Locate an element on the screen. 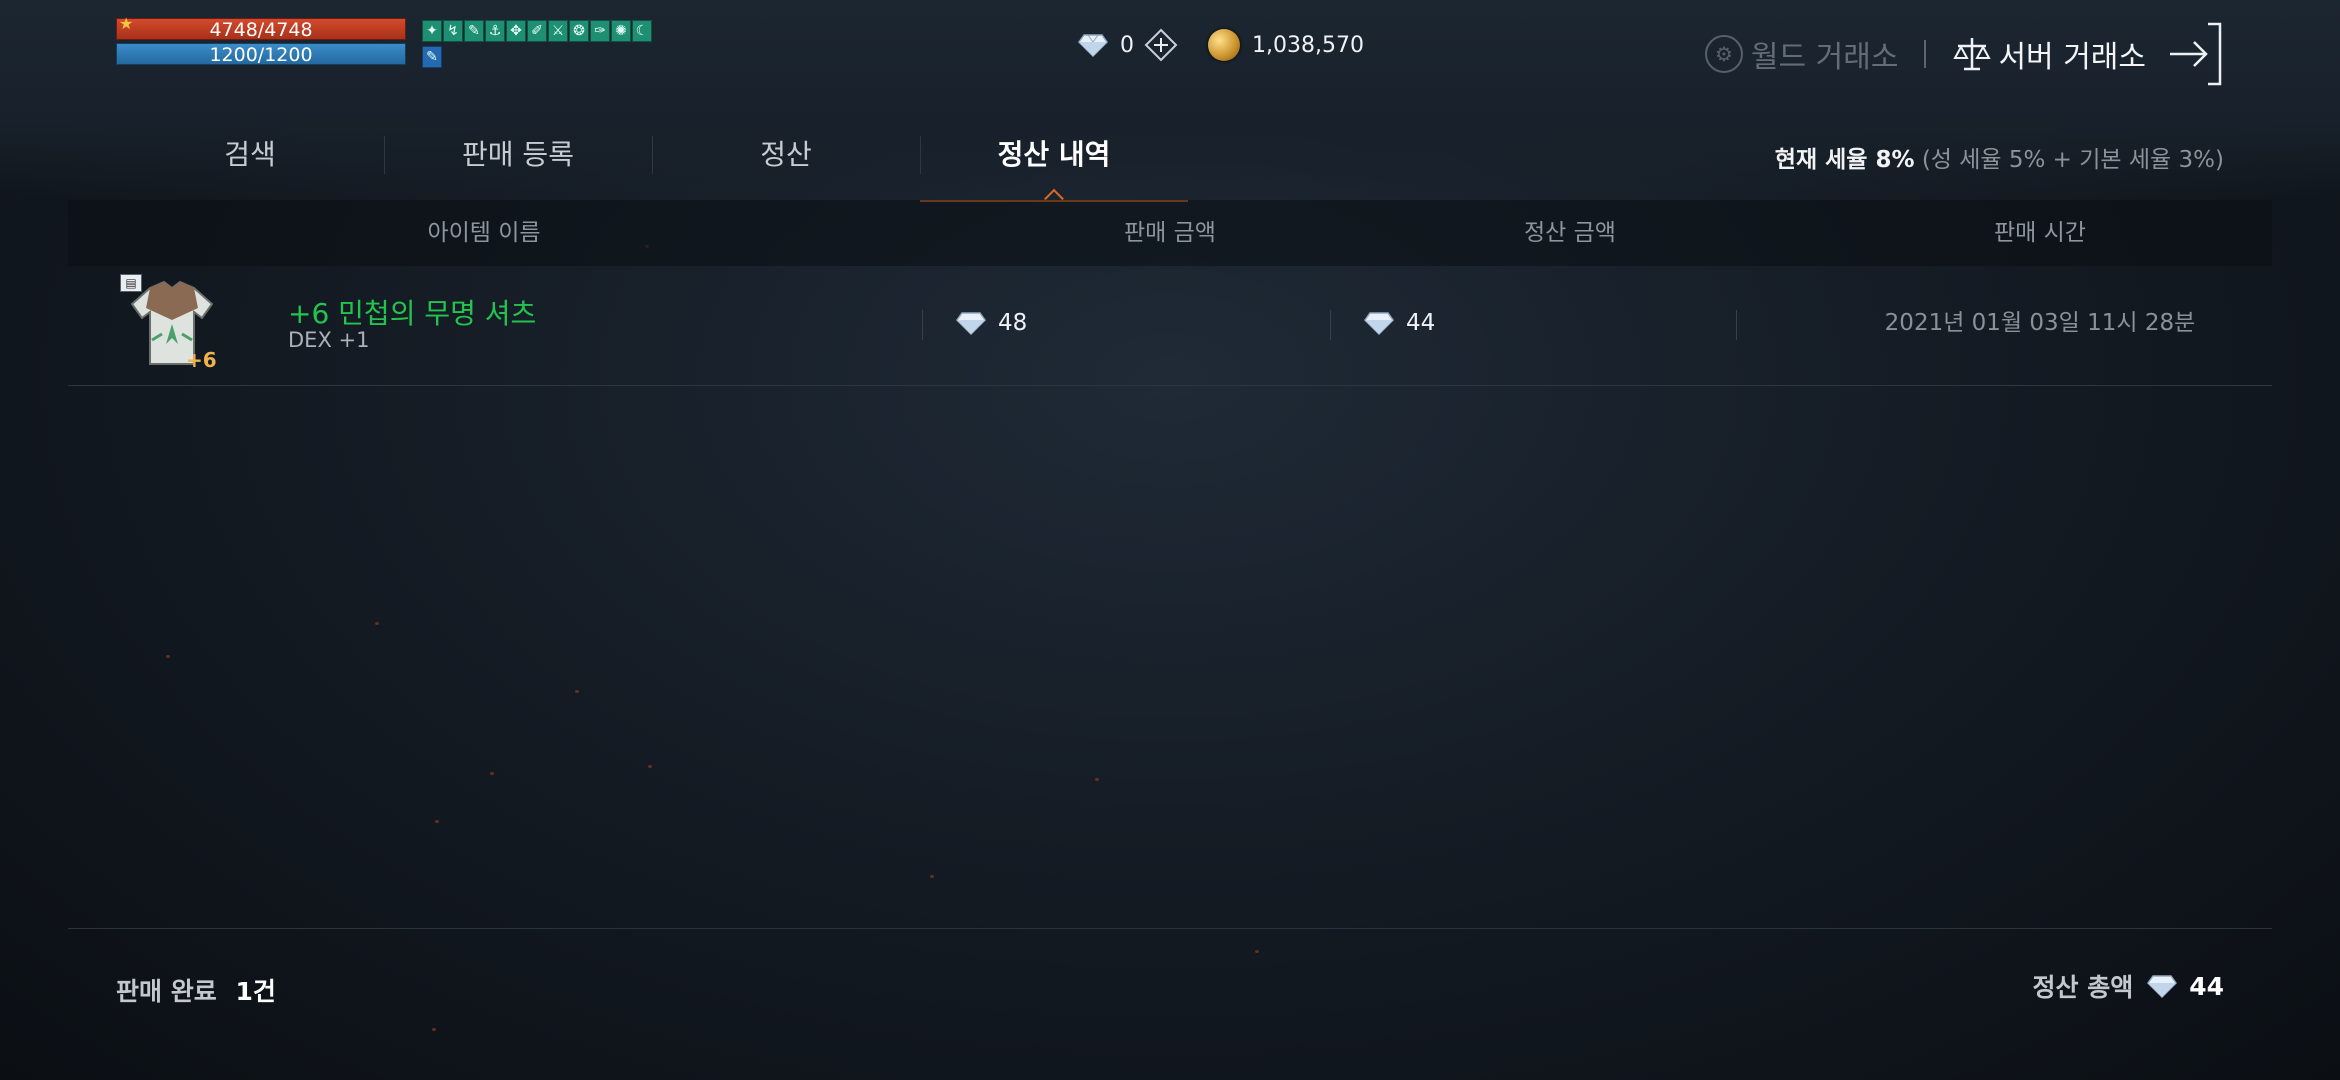 This screenshot has width=2340, height=1080. tab-settlement: 정산 is located at coordinates (786, 166).